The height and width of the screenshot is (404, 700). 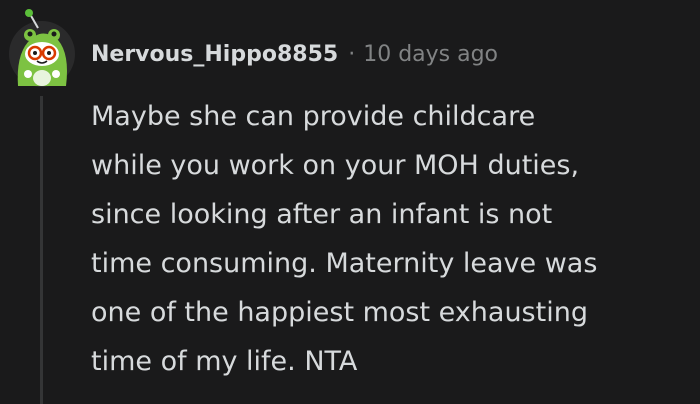 I want to click on comment-meta: Nervous_Hippo8855 · 10 days ago, so click(x=294, y=54).